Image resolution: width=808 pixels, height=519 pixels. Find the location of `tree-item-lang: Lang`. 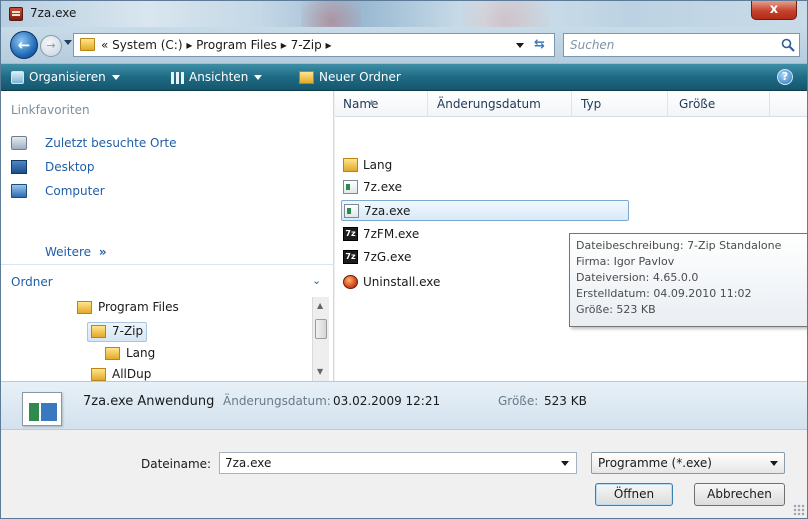

tree-item-lang: Lang is located at coordinates (130, 356).